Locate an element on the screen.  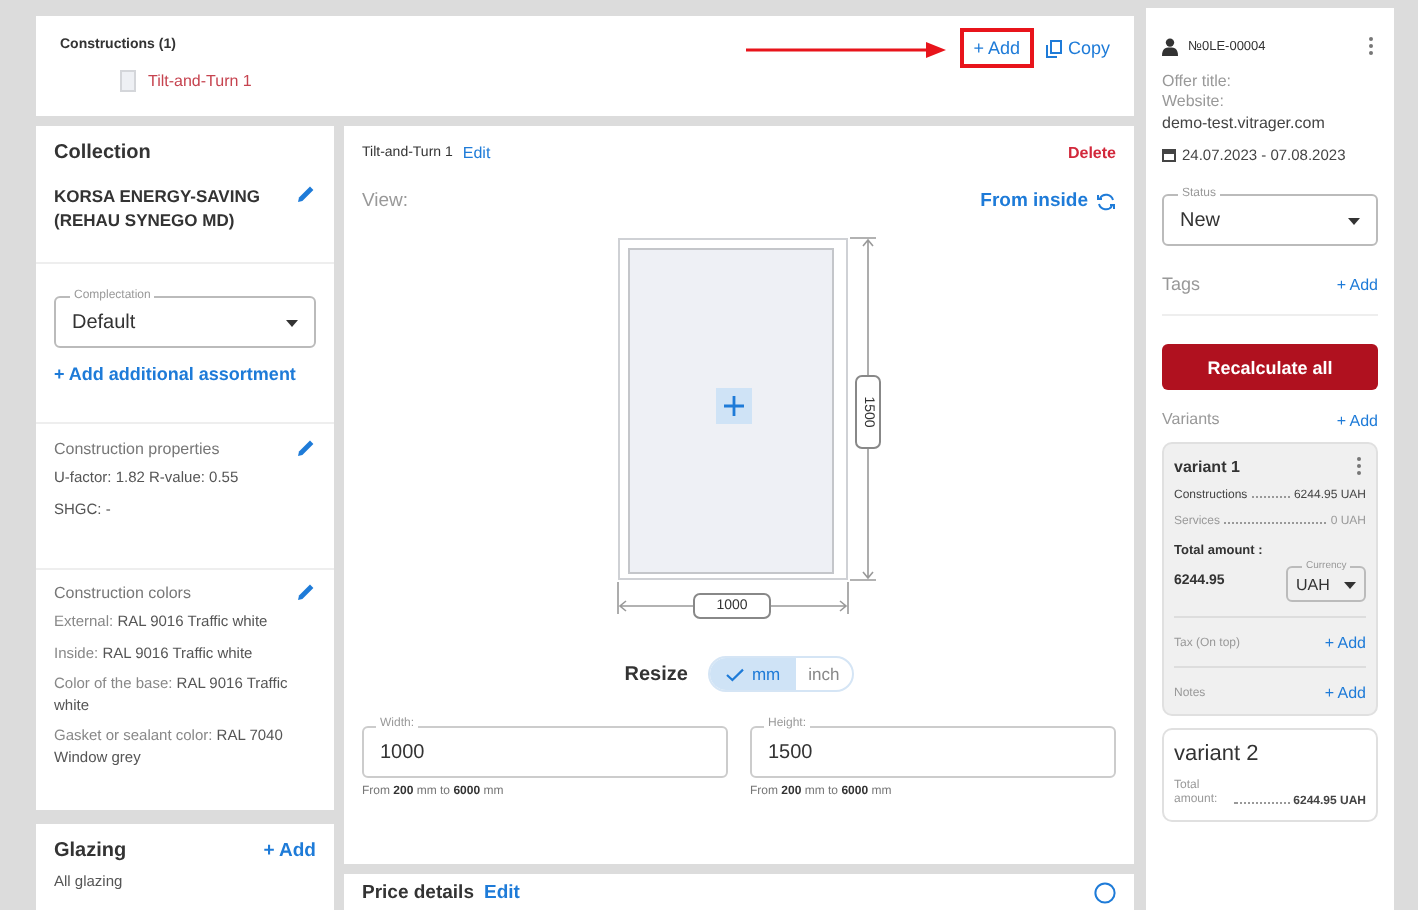
rotate-icon is located at coordinates (1106, 201).